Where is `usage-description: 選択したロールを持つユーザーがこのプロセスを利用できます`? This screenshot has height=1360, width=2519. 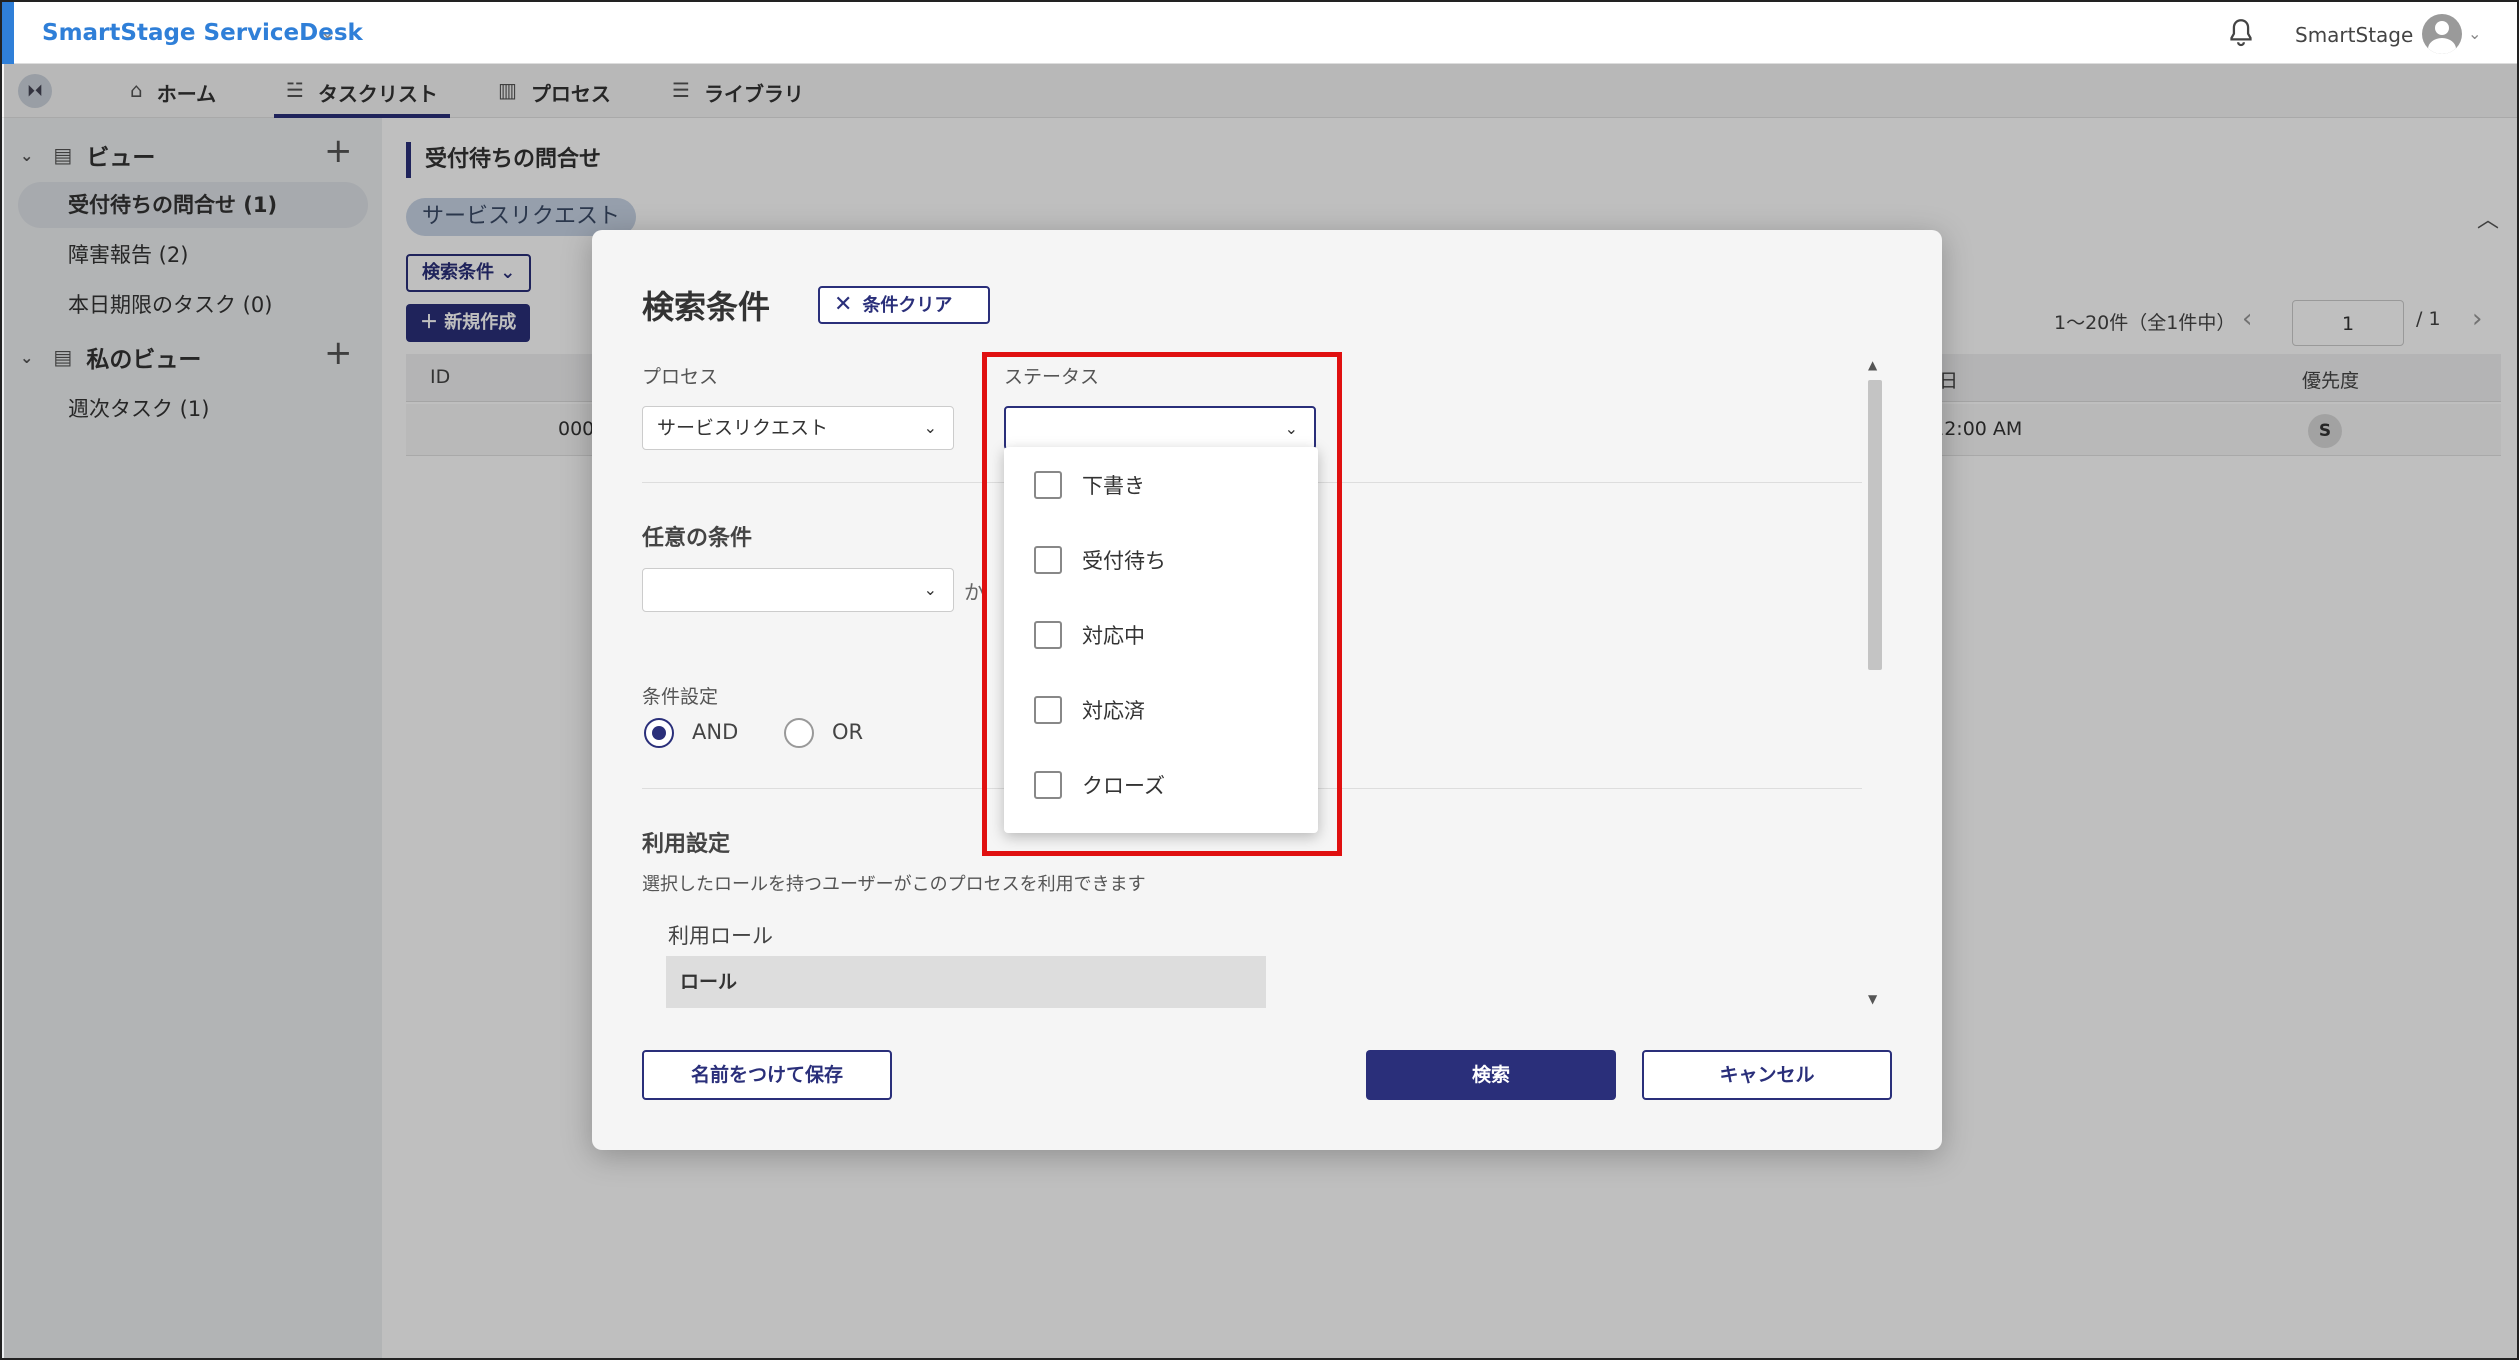 usage-description: 選択したロールを持つユーザーがこのプロセスを利用できます is located at coordinates (894, 884).